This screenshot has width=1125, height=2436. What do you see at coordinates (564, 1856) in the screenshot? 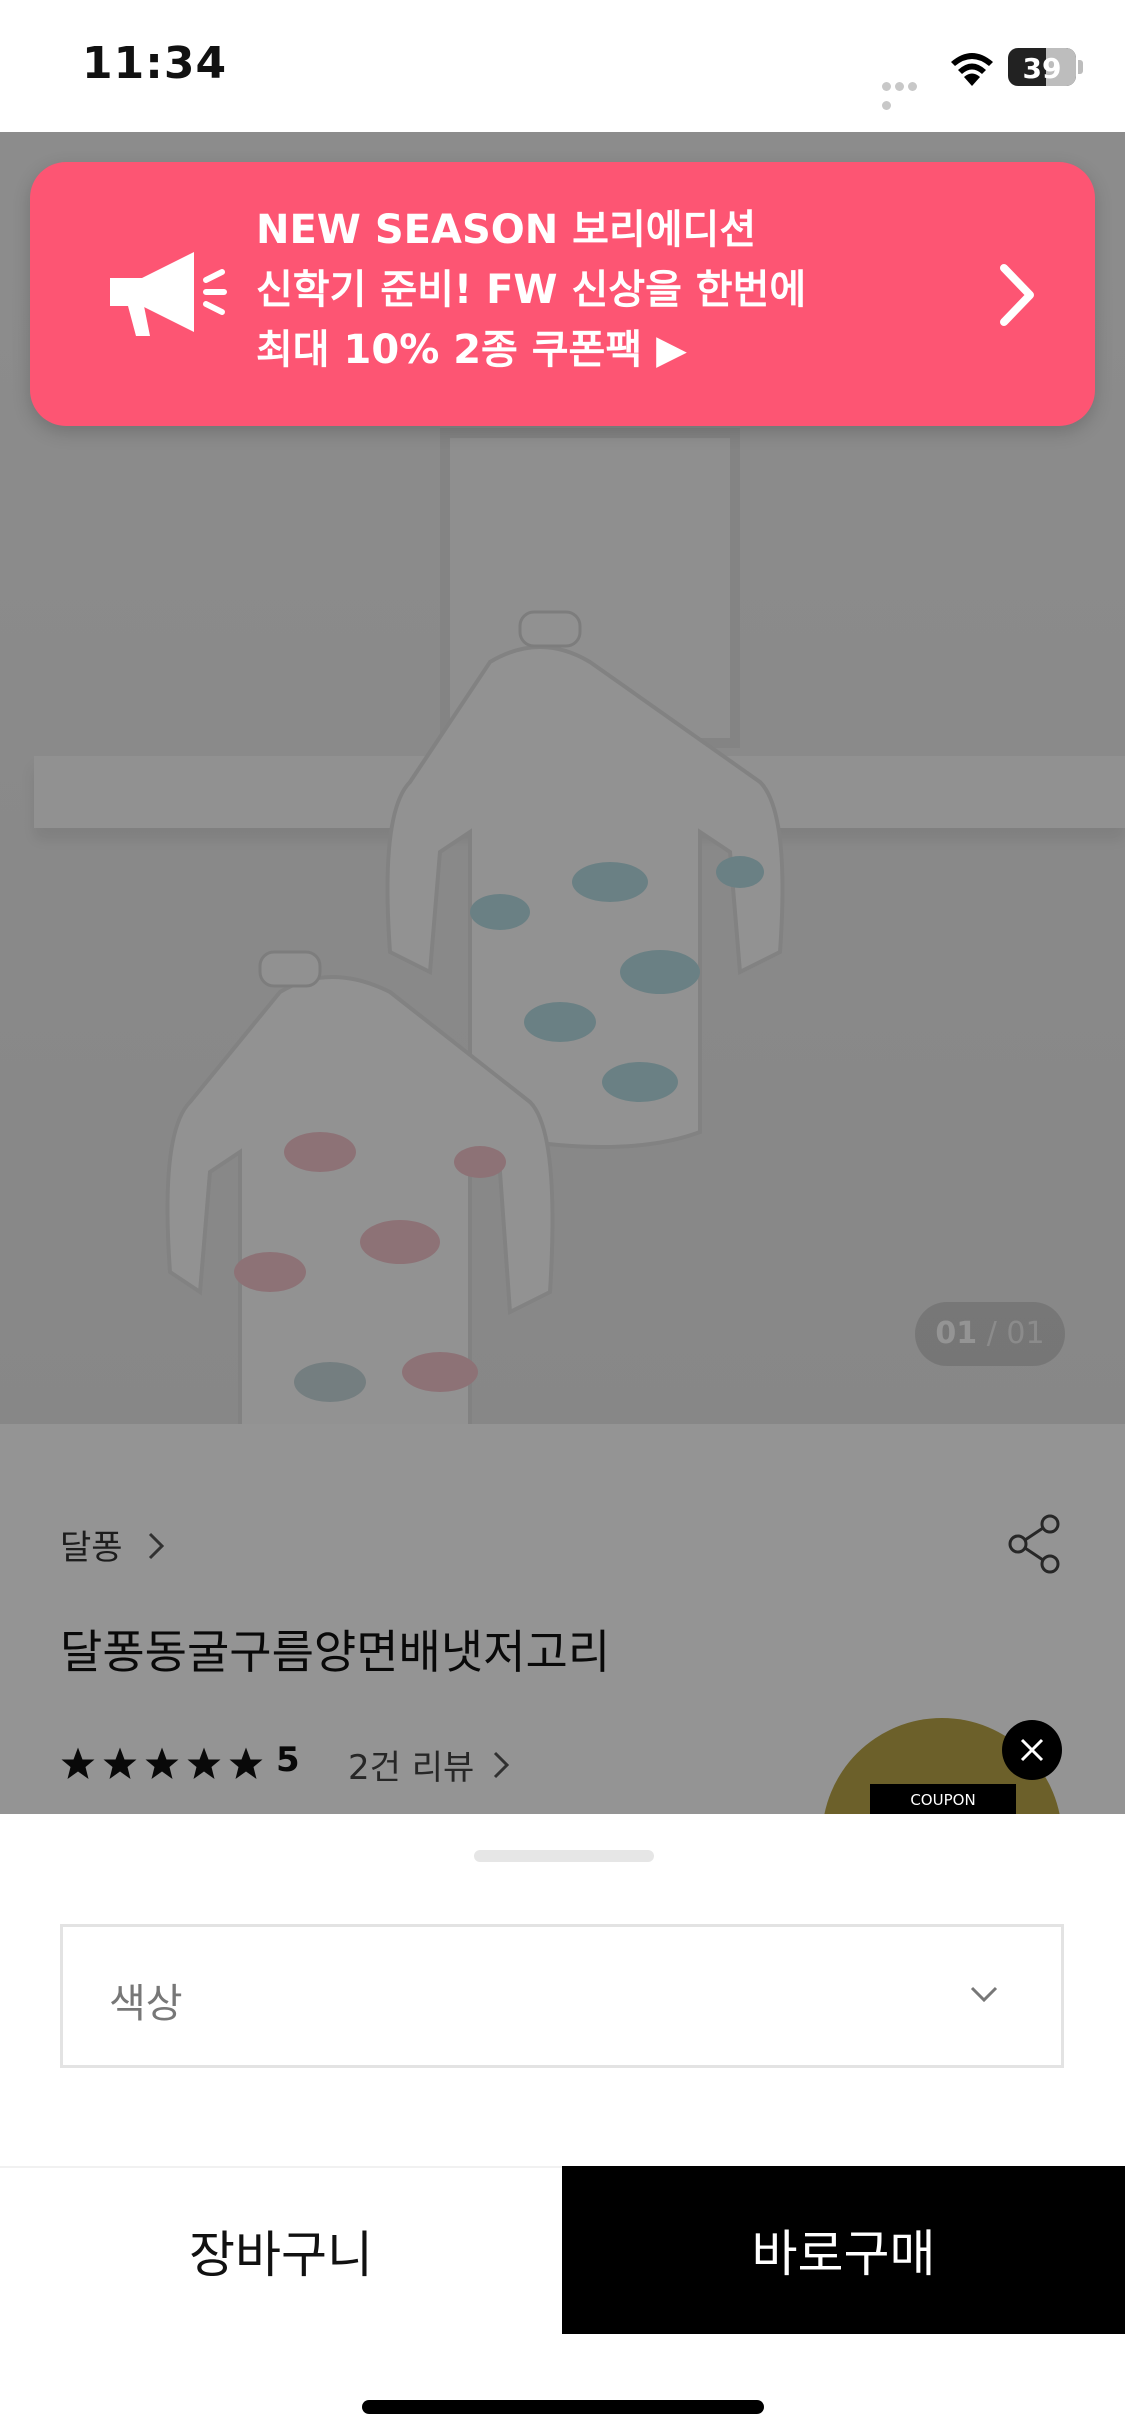
I see `sheet-grabber` at bounding box center [564, 1856].